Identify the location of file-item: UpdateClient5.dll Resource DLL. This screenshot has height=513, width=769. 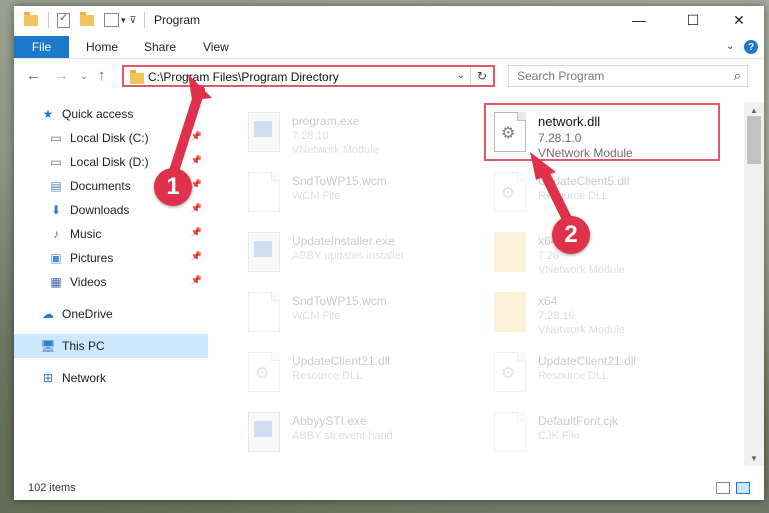
(604, 193).